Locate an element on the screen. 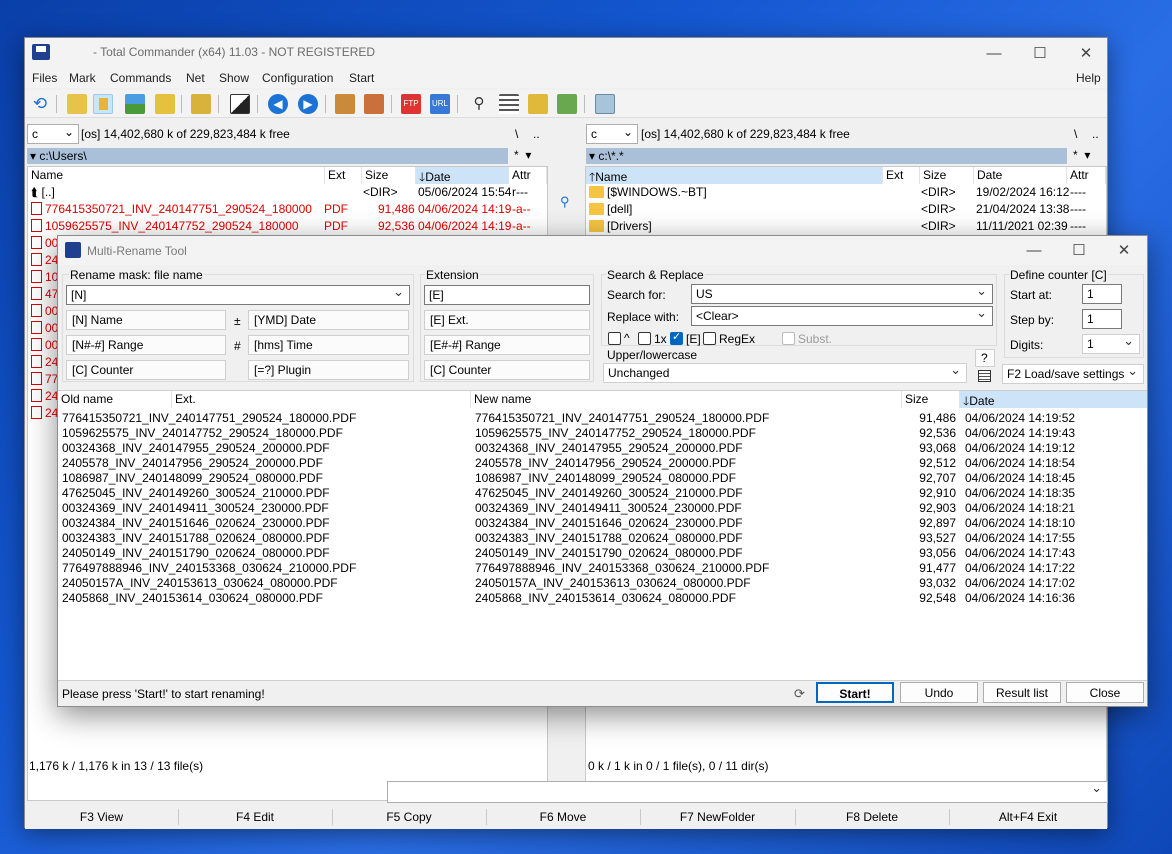  rename-mask-input: [N] is located at coordinates (238, 295).